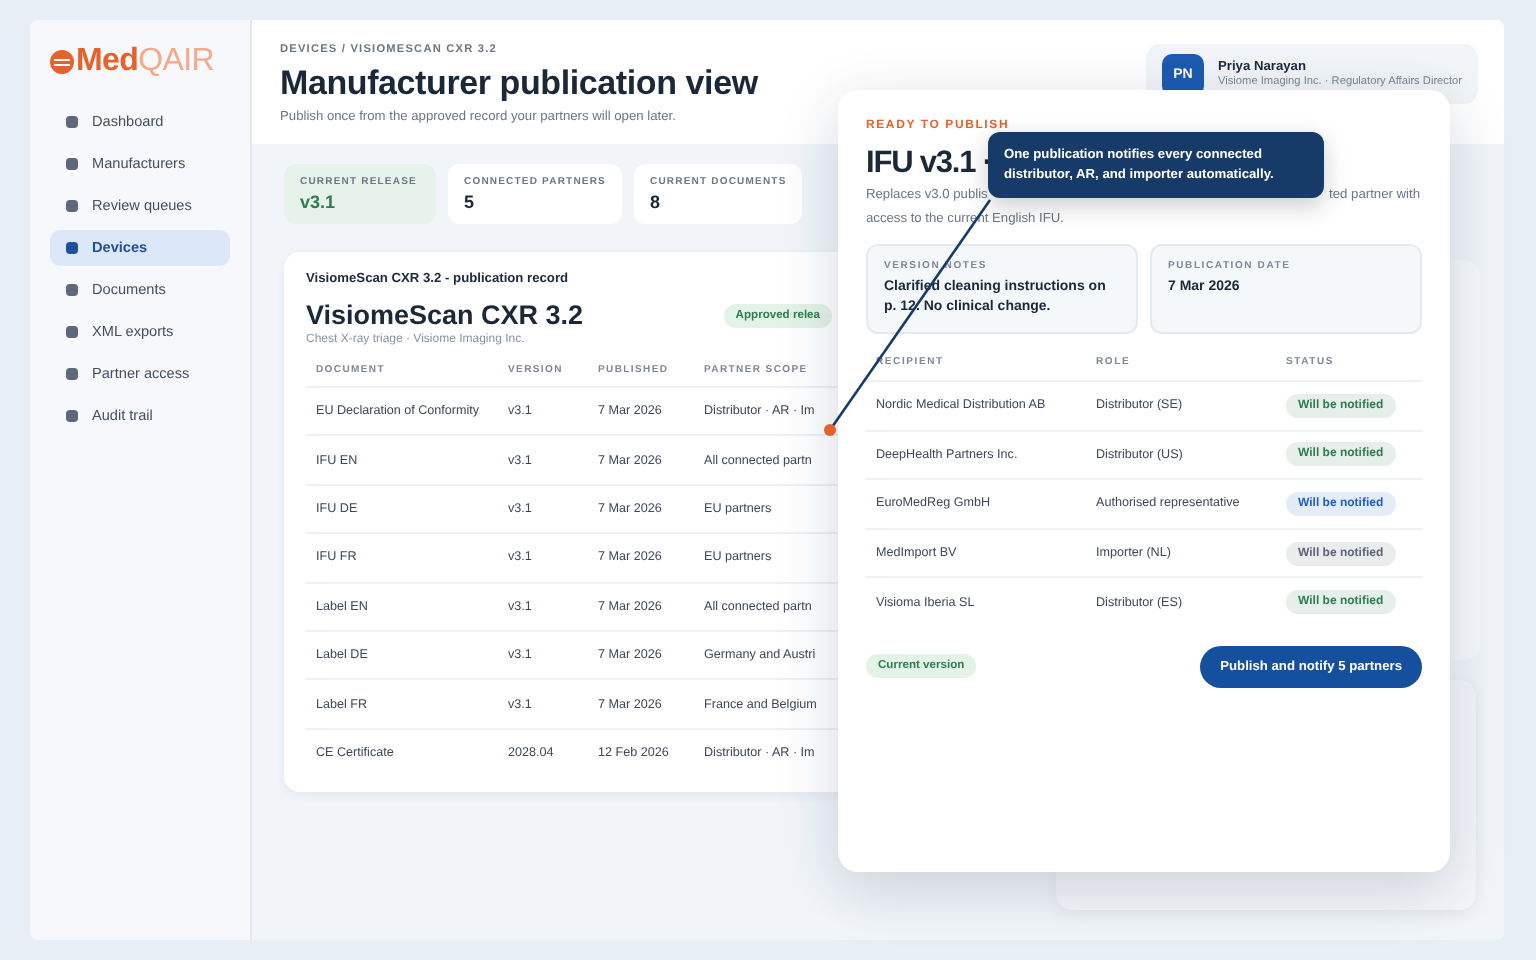 The height and width of the screenshot is (960, 1536). Describe the element at coordinates (319, 202) in the screenshot. I see `stat-value: v3.1` at that location.